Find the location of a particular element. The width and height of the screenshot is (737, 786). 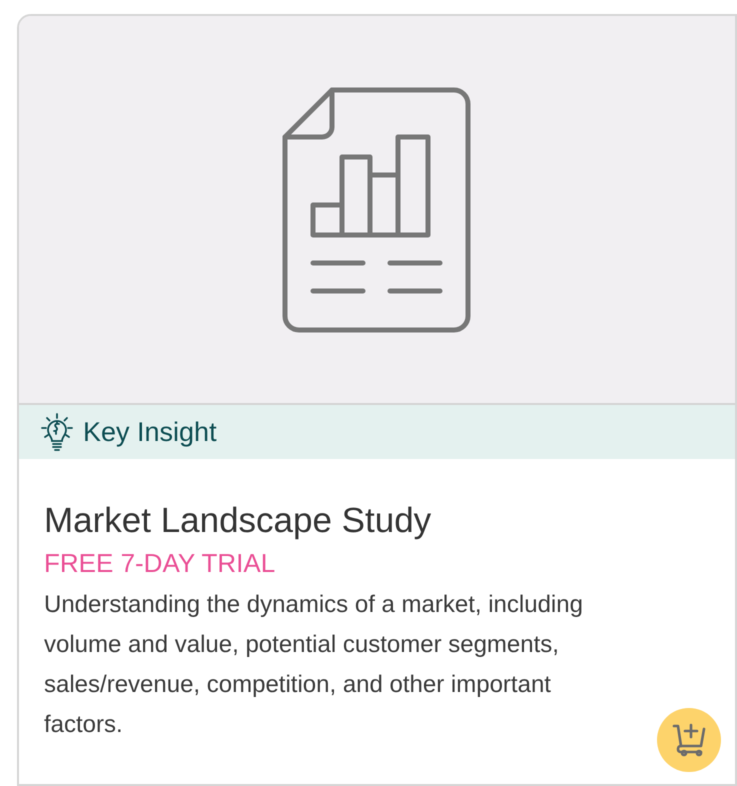

tag-label: Key Insight is located at coordinates (150, 432).